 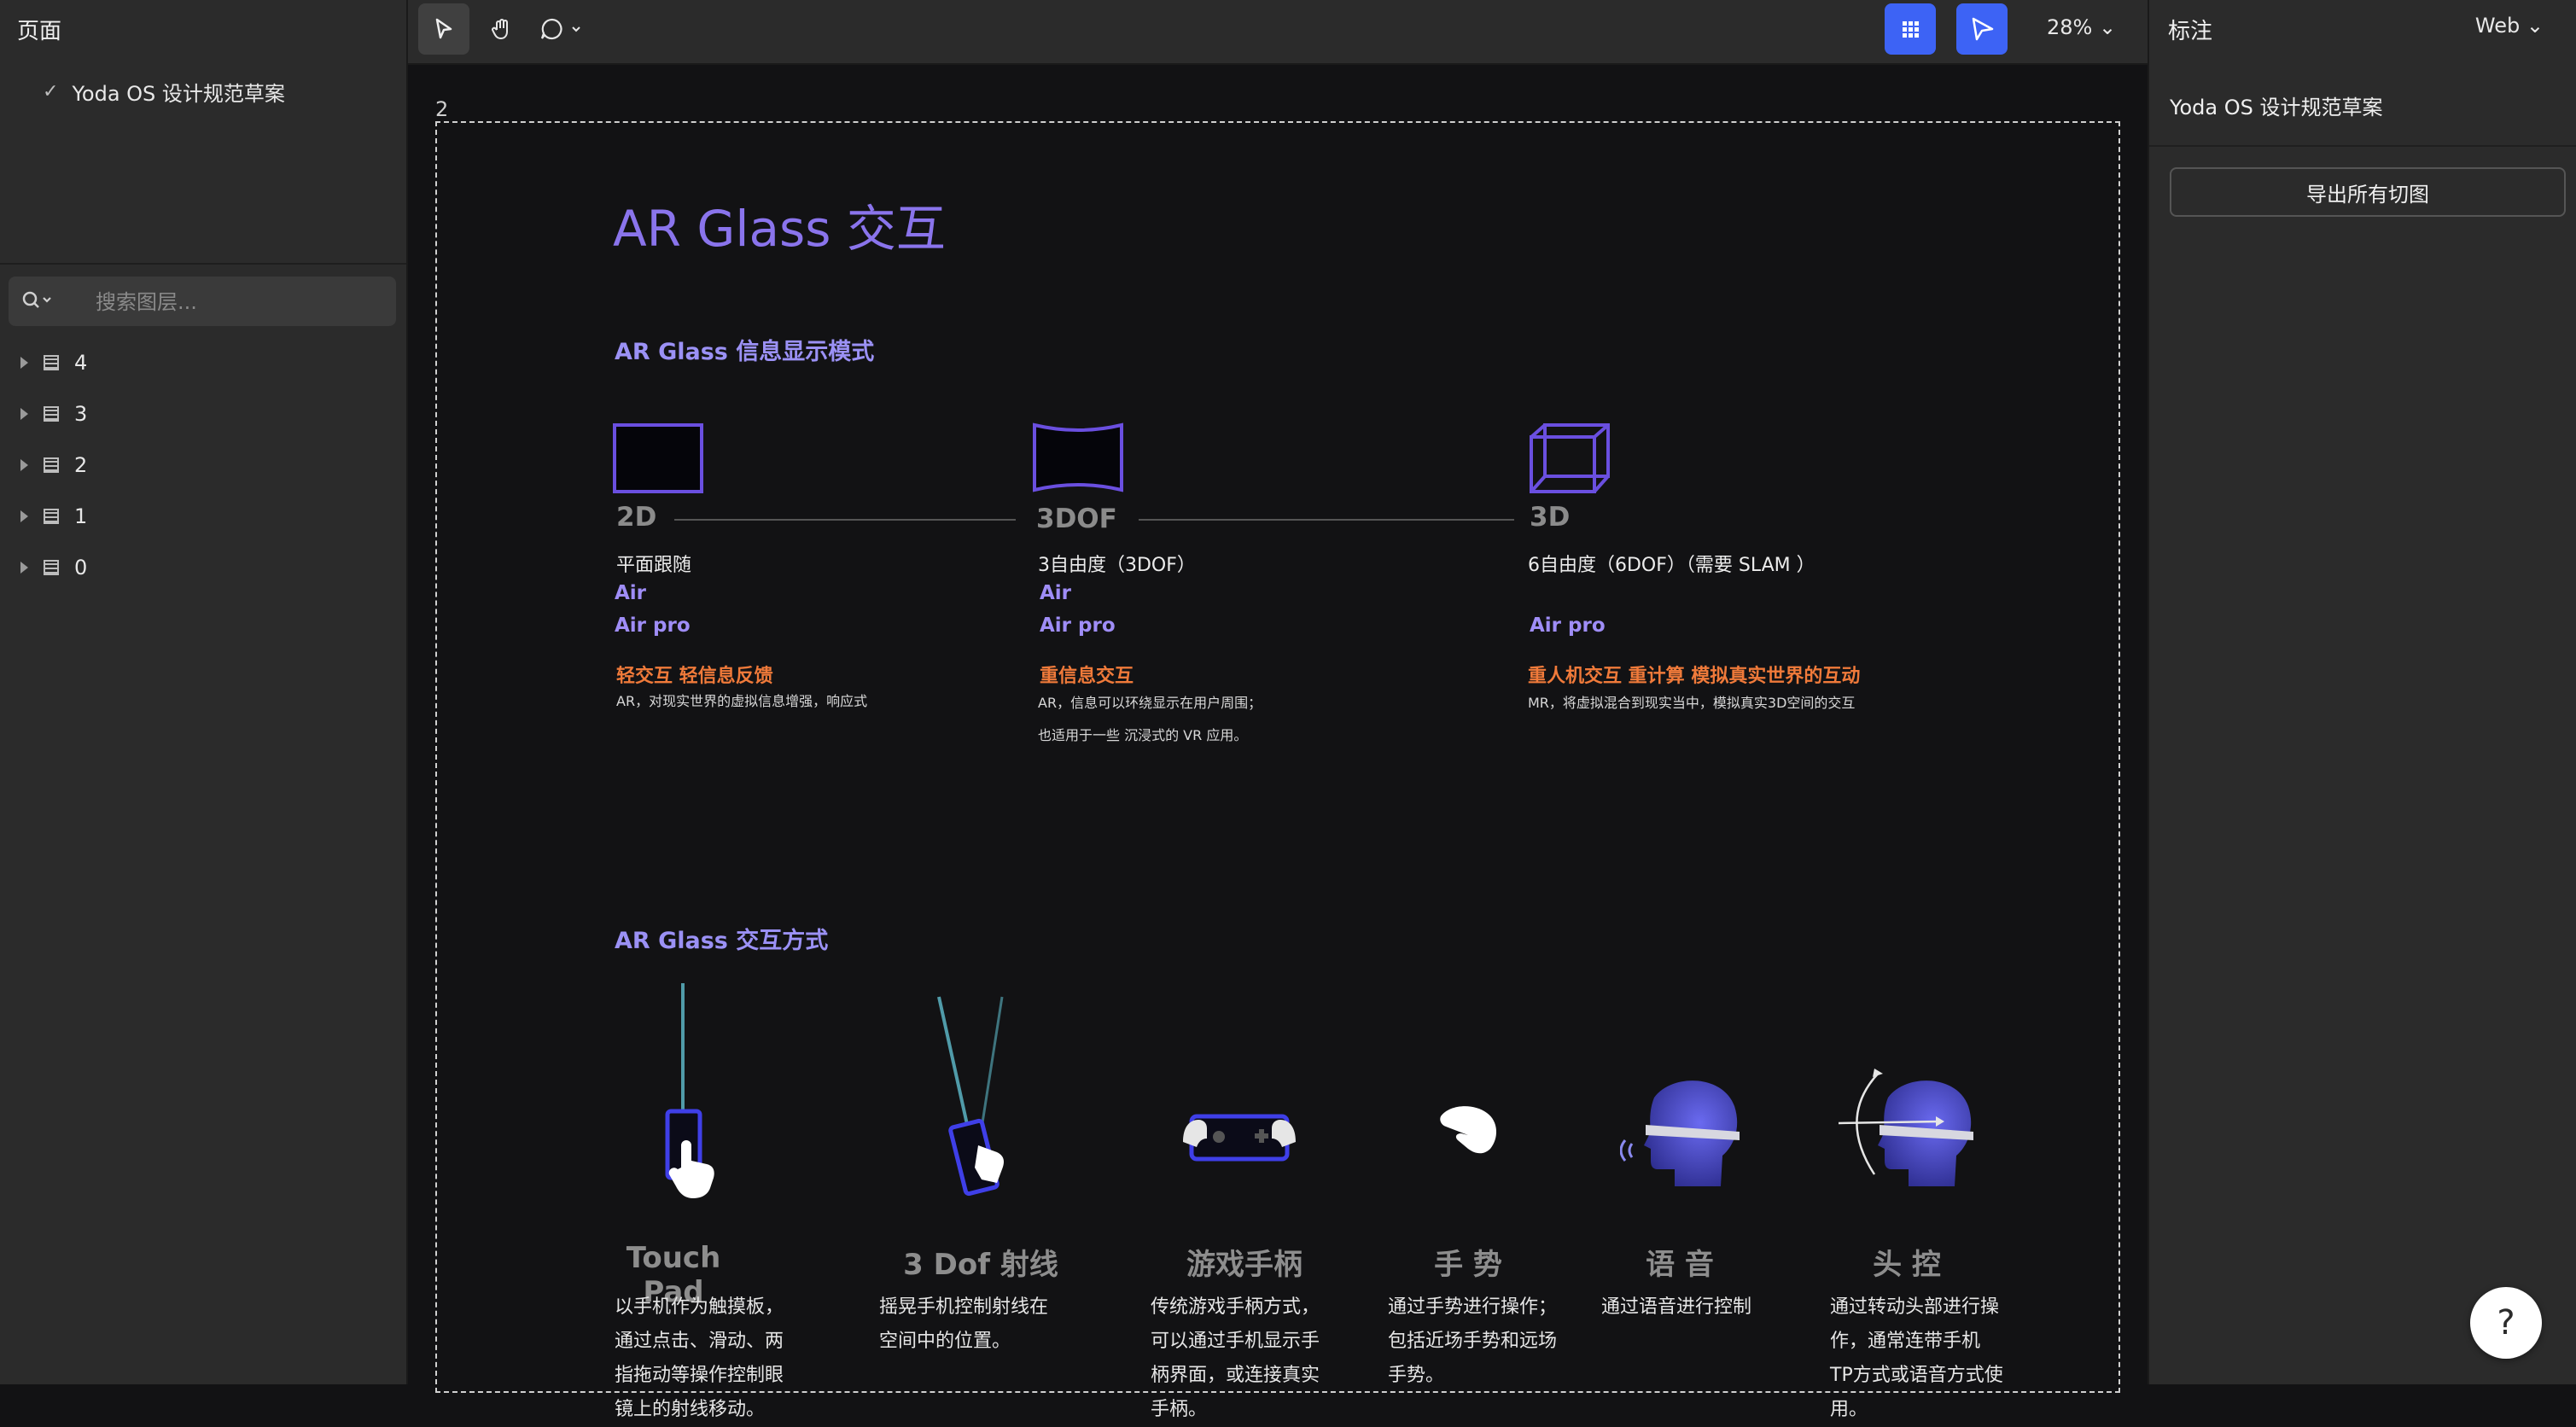 What do you see at coordinates (636, 517) in the screenshot?
I see `mode-label: 2D` at bounding box center [636, 517].